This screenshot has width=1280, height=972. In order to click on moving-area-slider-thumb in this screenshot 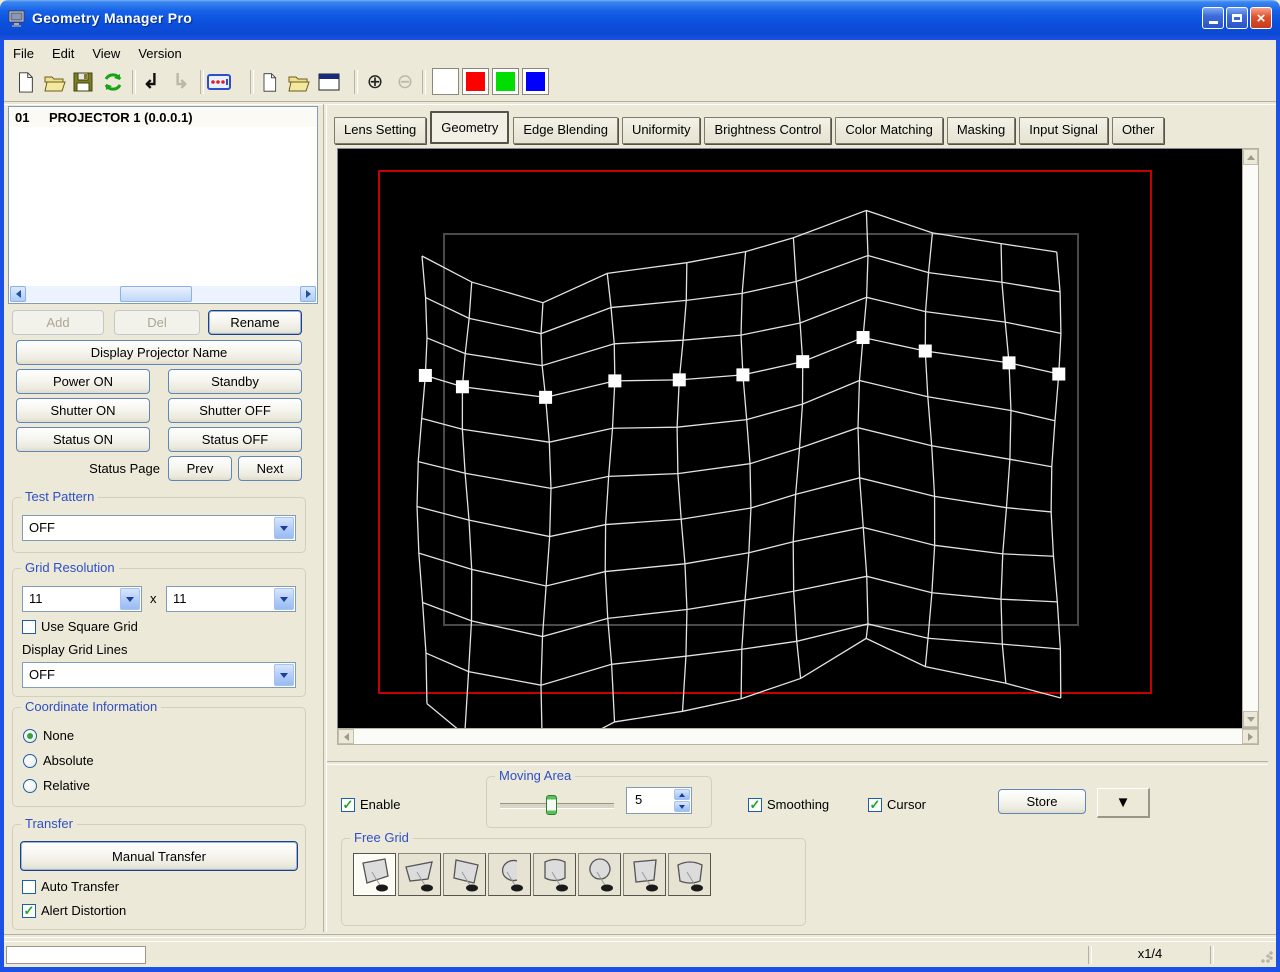, I will do `click(552, 805)`.